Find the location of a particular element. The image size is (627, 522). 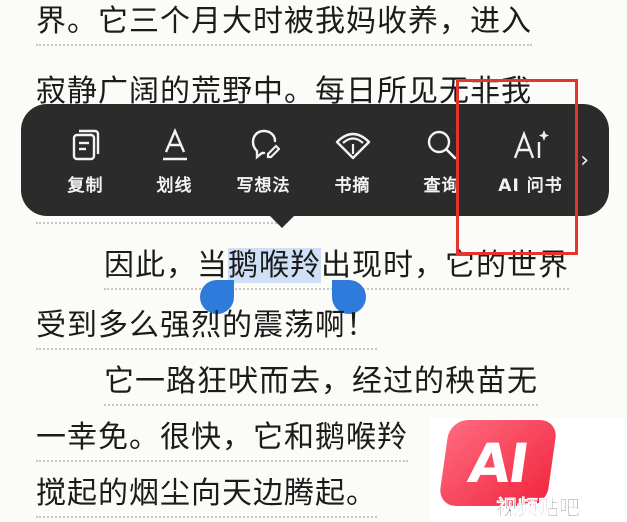

write-thought-label: 写想法 is located at coordinates (263, 185).